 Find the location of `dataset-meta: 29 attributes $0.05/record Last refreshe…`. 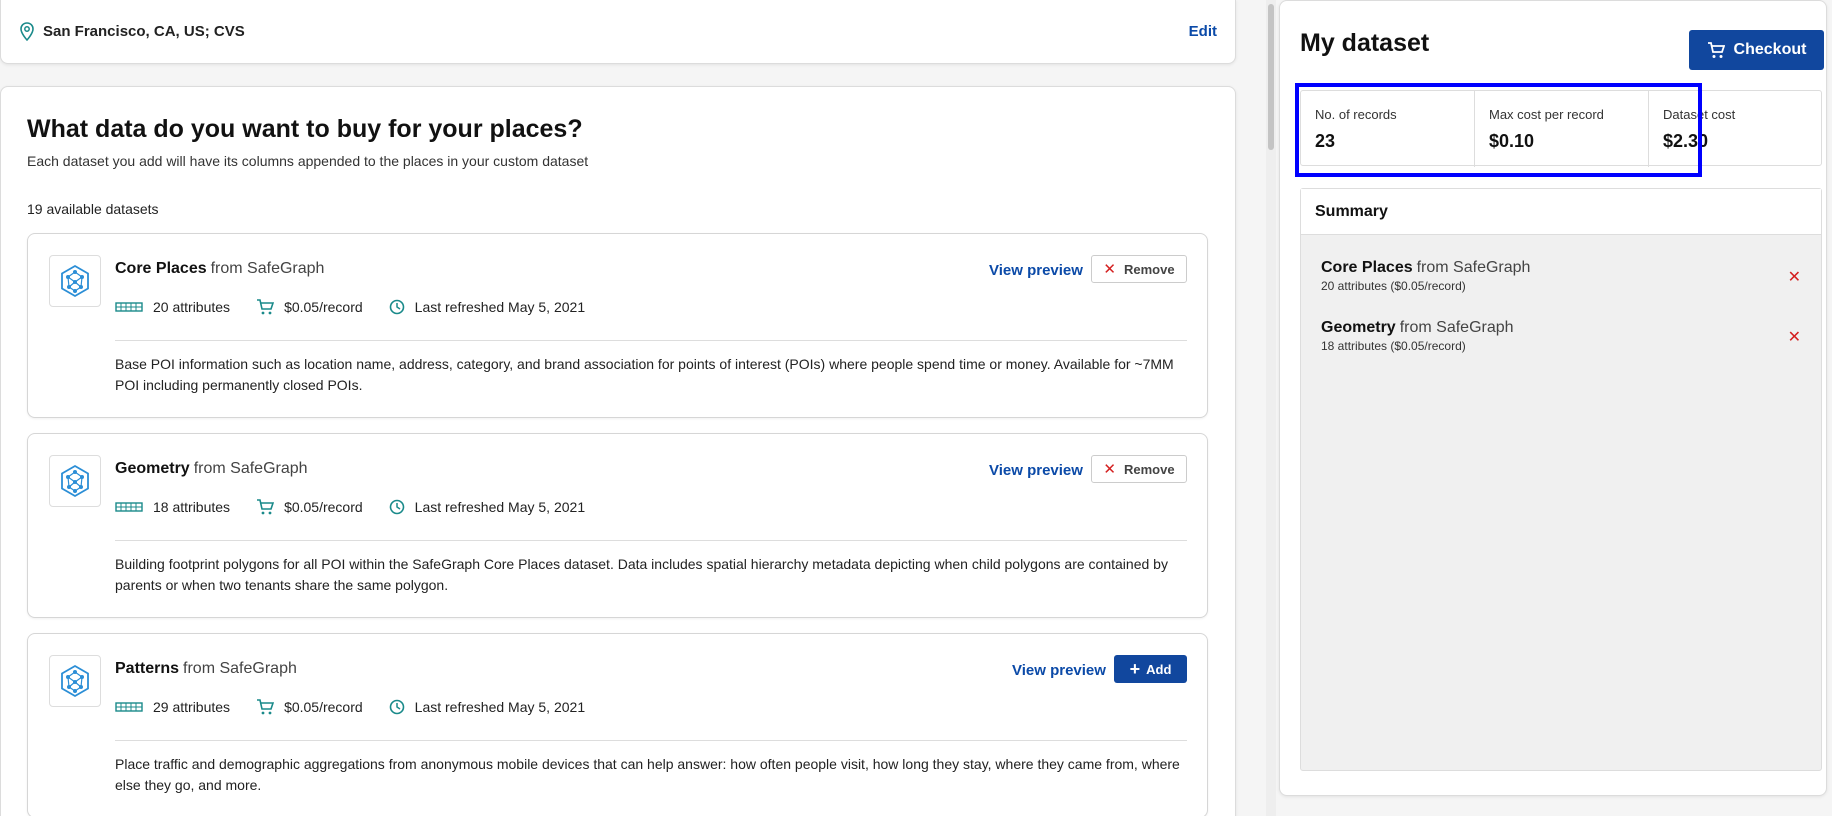

dataset-meta: 29 attributes $0.05/record Last refreshe… is located at coordinates (363, 707).